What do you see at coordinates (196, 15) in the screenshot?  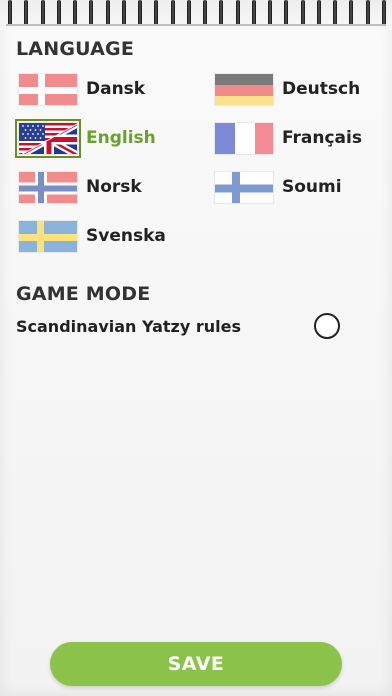 I see `spiral-binding` at bounding box center [196, 15].